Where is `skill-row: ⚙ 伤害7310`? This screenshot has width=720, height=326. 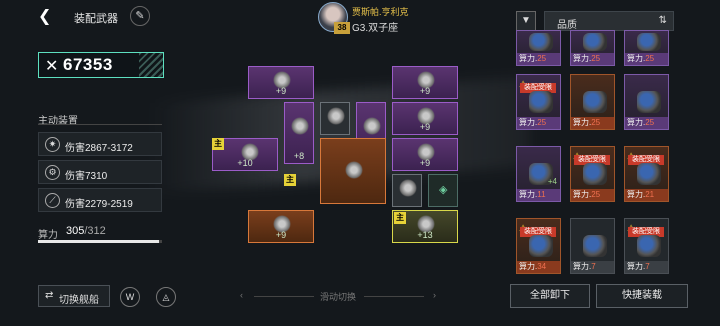
skill-row: ⚙ 伤害7310 is located at coordinates (100, 172).